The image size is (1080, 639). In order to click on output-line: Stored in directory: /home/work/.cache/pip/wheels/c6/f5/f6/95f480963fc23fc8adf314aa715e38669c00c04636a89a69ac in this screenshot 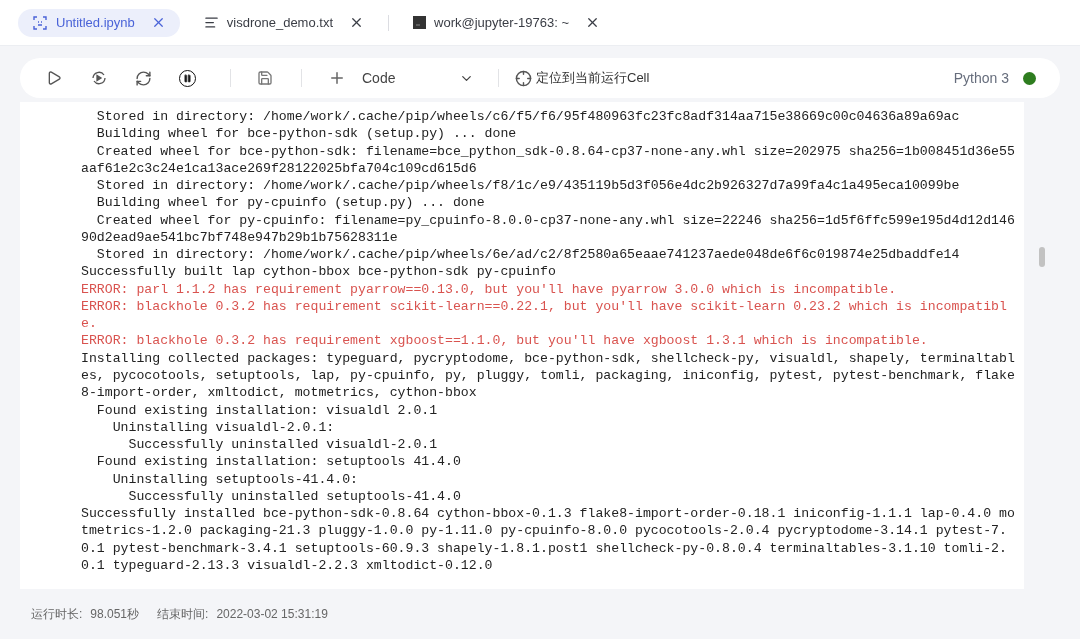, I will do `click(527, 117)`.